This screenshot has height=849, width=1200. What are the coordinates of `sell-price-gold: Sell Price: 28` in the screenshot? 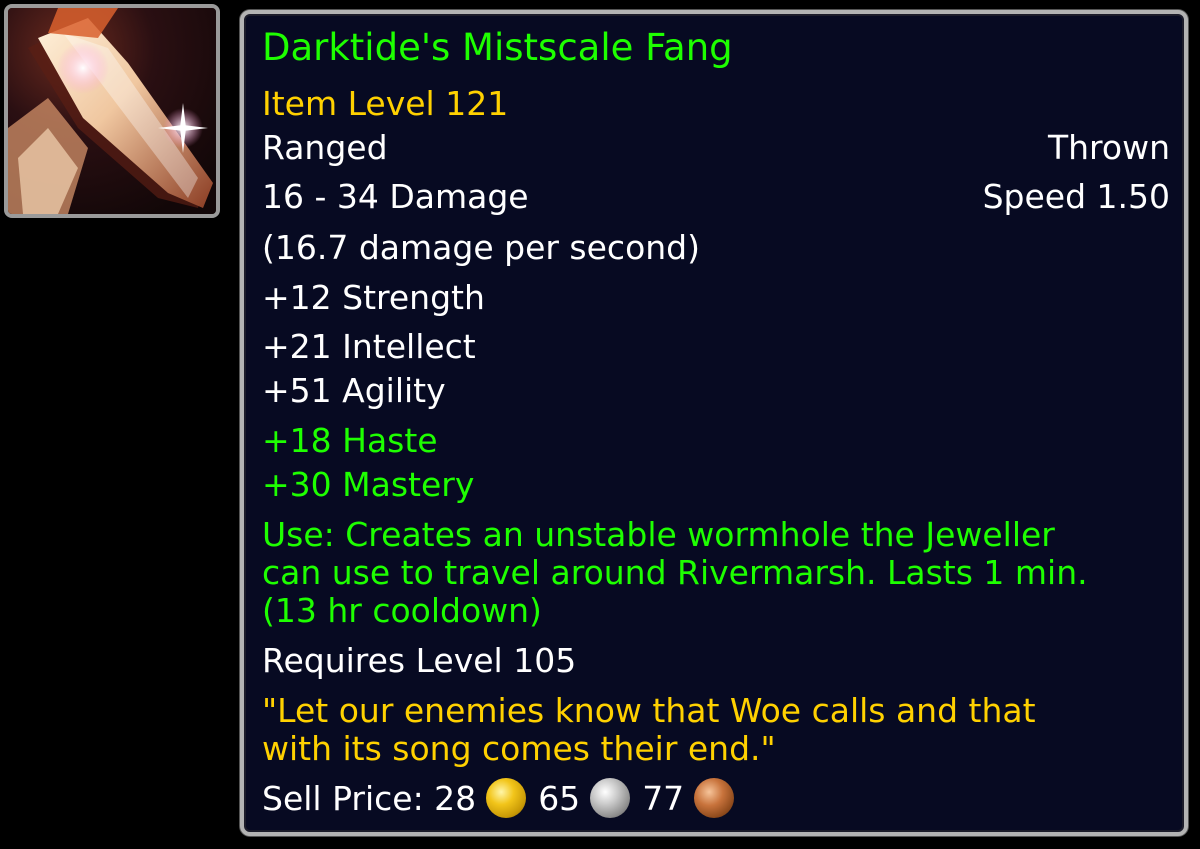 It's located at (369, 798).